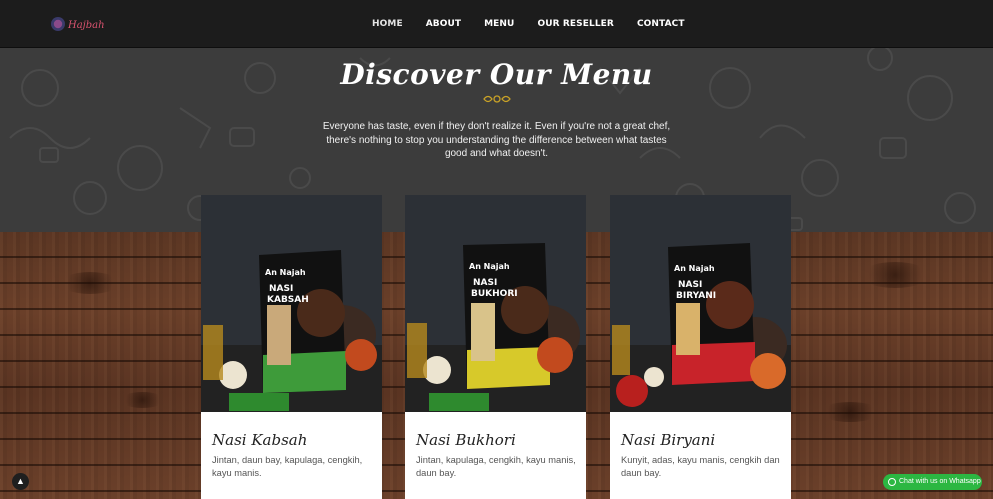 The width and height of the screenshot is (993, 499). I want to click on menu-item-name: Nasi Kabsah, so click(260, 440).